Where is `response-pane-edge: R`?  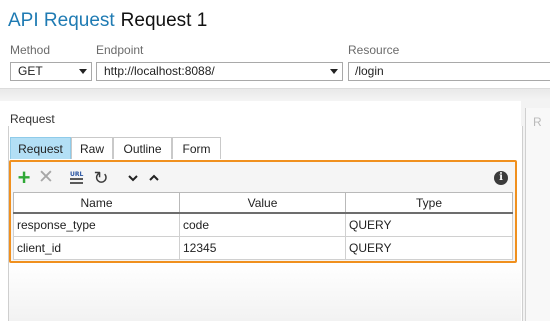
response-pane-edge: R is located at coordinates (537, 214).